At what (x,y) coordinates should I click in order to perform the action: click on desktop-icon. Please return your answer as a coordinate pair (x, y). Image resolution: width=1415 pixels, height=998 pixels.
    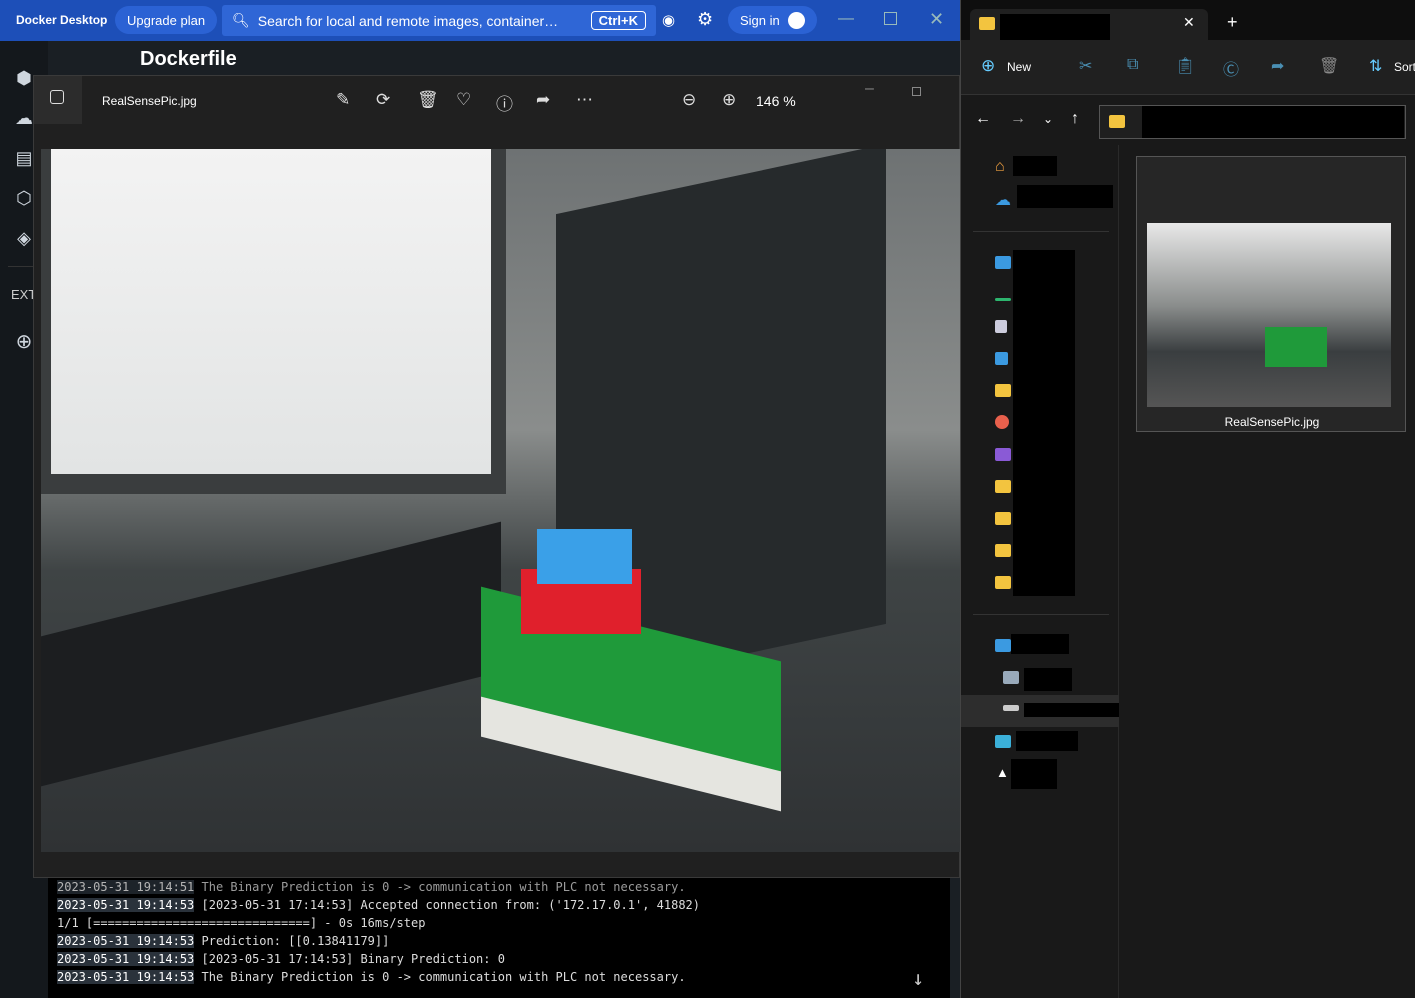
    Looking at the image, I should click on (1003, 262).